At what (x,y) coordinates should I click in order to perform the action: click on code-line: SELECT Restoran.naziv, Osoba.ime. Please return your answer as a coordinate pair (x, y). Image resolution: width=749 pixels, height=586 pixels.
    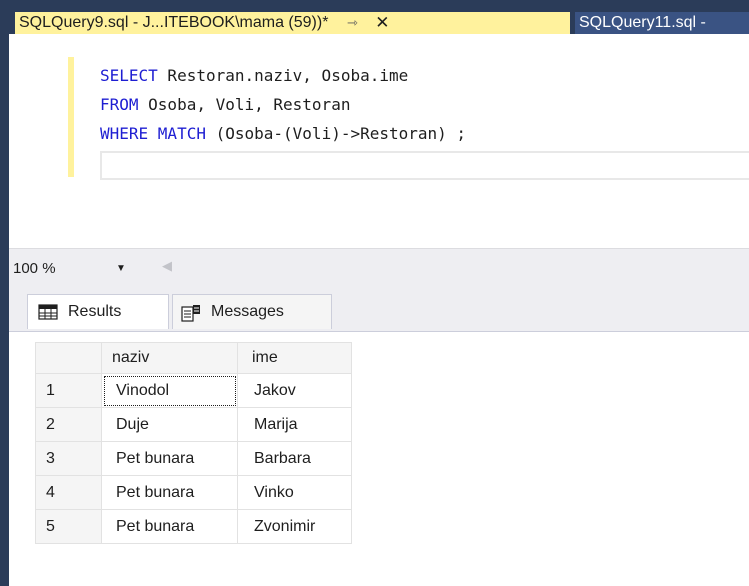
    Looking at the image, I should click on (283, 75).